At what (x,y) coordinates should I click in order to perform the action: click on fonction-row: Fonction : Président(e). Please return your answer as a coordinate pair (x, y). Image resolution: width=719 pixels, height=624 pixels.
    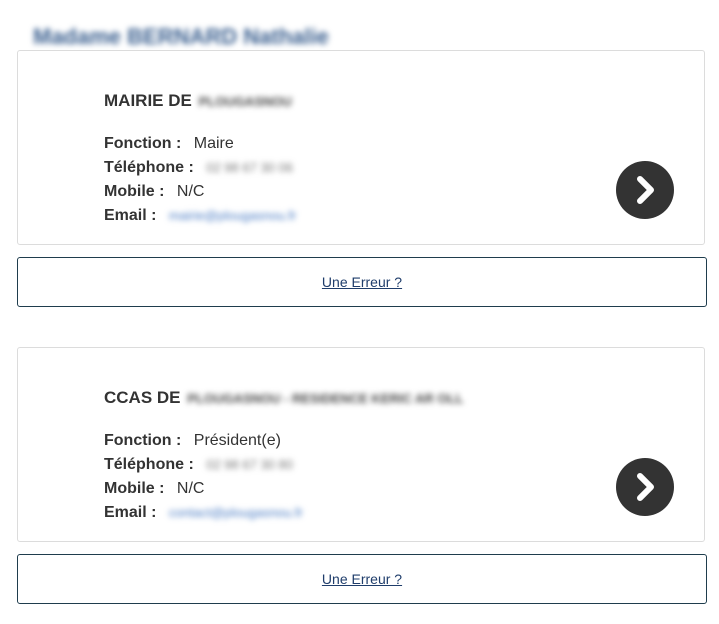
    Looking at the image, I should click on (203, 441).